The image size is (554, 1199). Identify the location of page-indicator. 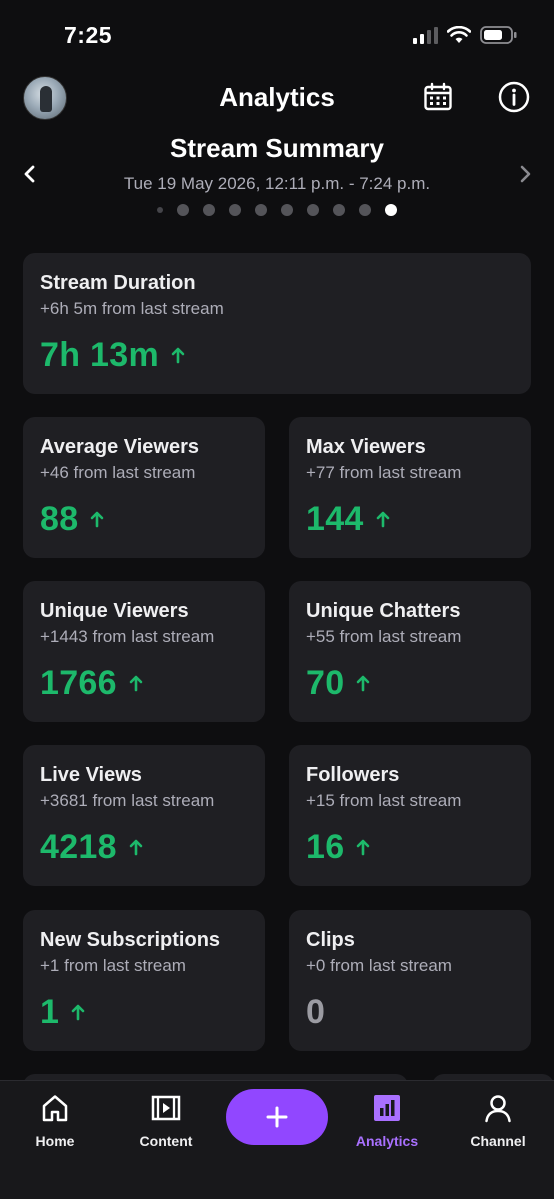
(277, 210).